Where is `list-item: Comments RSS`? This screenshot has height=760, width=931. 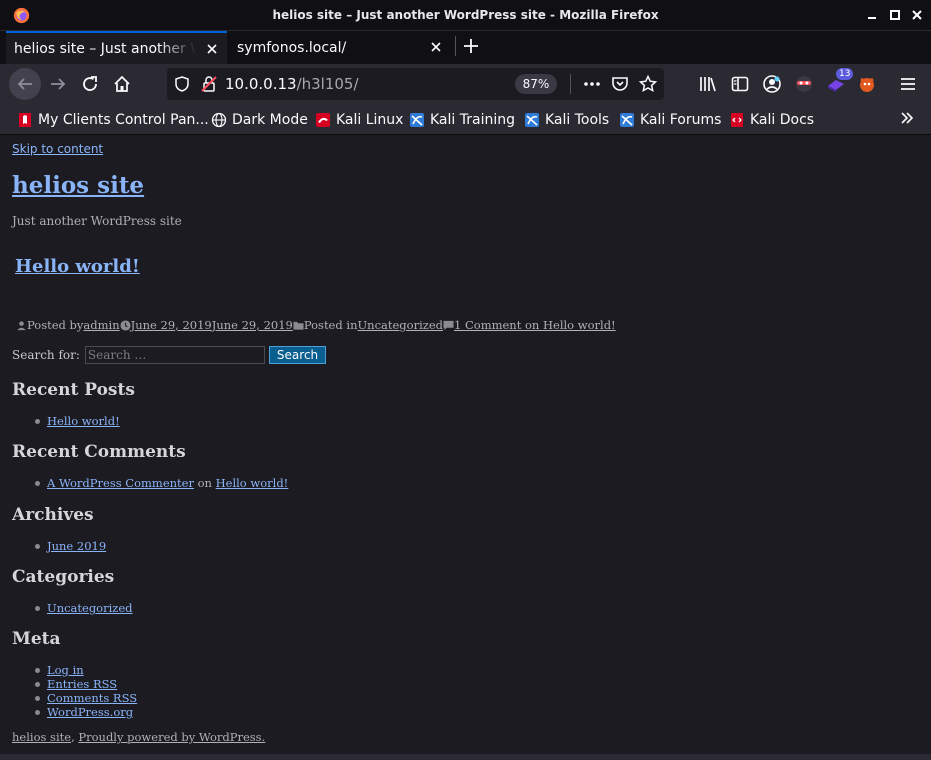
list-item: Comments RSS is located at coordinates (86, 698).